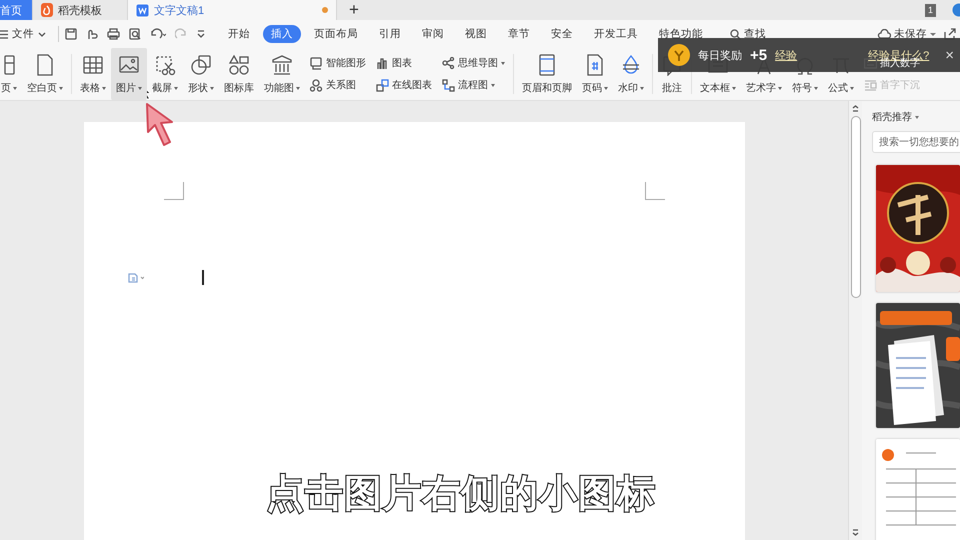 This screenshot has height=540, width=960. What do you see at coordinates (519, 34) in the screenshot?
I see `ribbon-tab: 章节` at bounding box center [519, 34].